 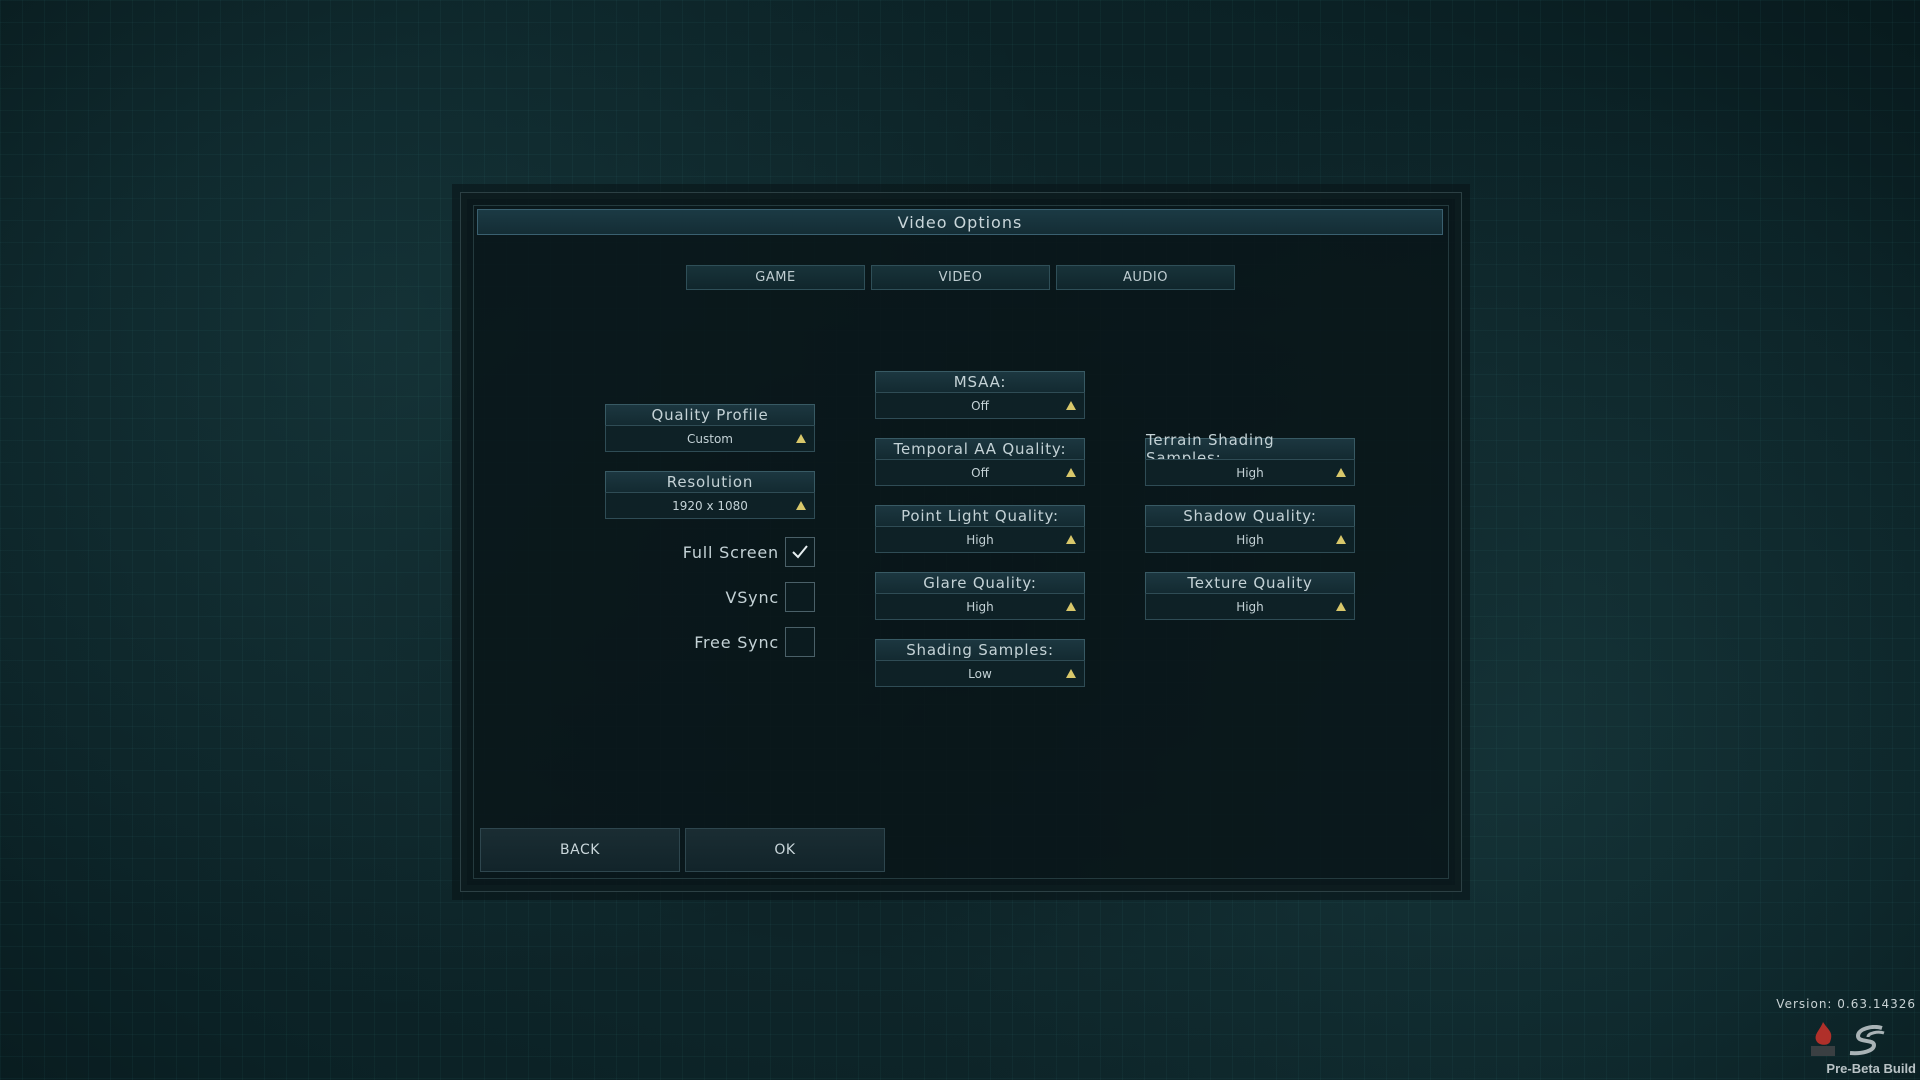 I want to click on free-sync-checkbox, so click(x=800, y=642).